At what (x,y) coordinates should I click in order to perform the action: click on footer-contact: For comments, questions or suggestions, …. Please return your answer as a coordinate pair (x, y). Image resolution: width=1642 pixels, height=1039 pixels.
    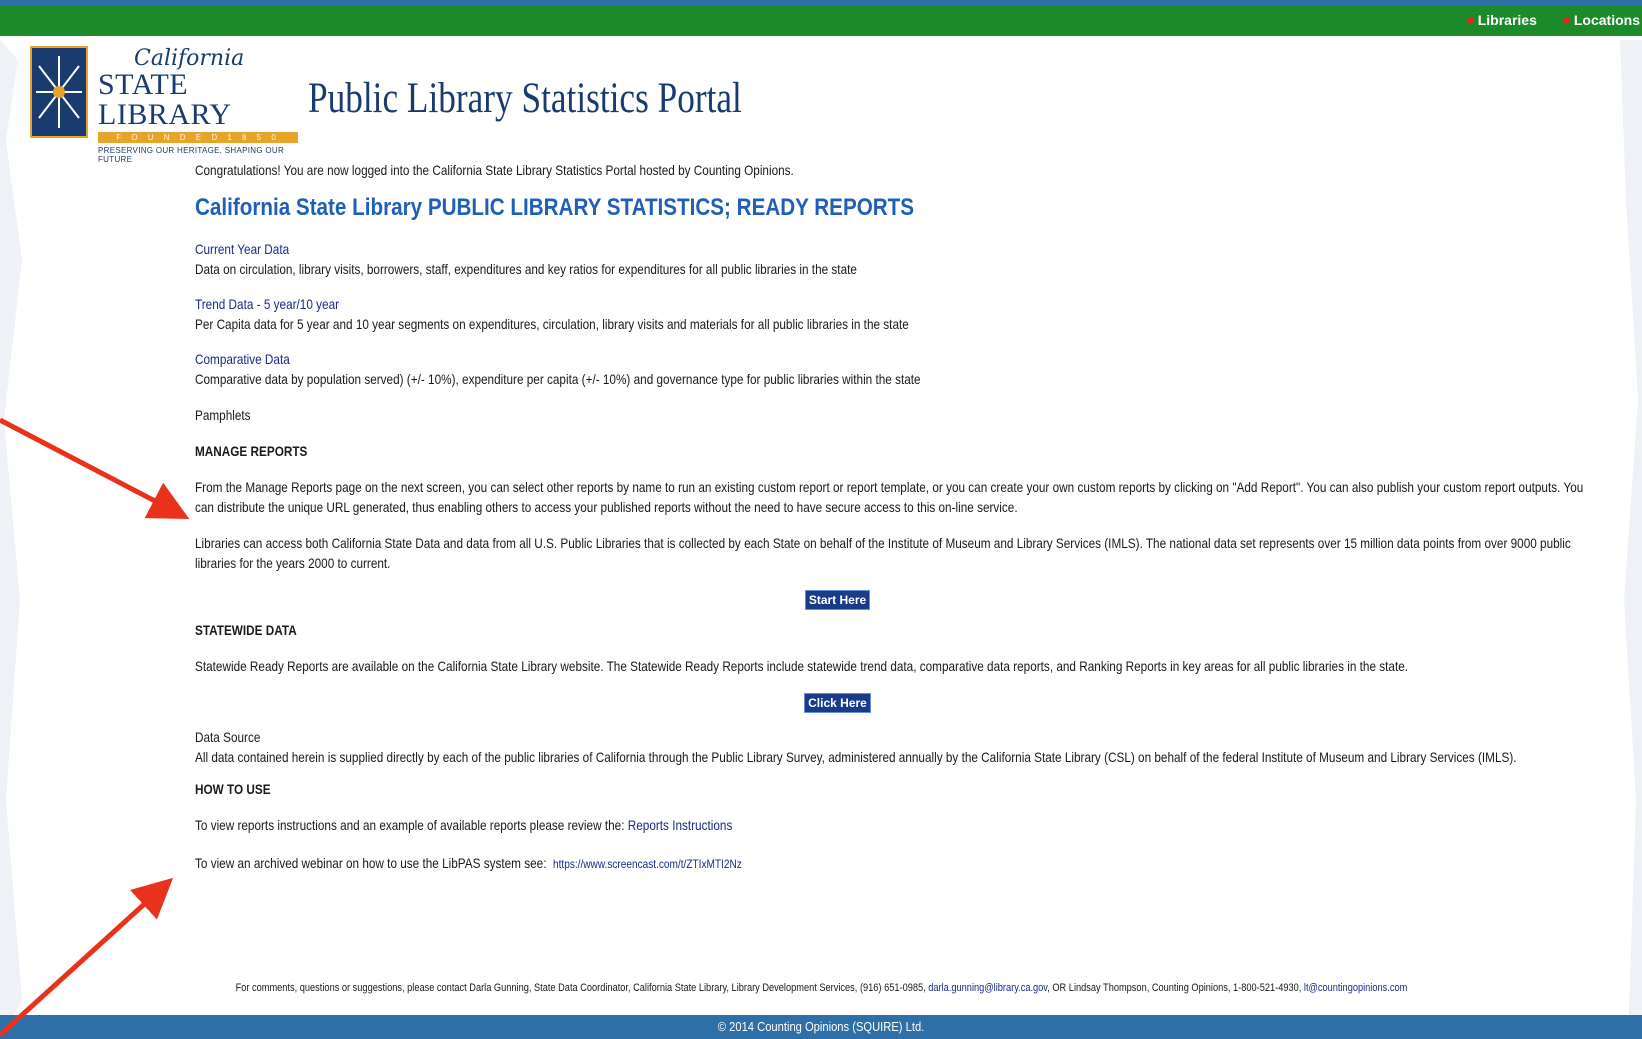
    Looking at the image, I should click on (821, 988).